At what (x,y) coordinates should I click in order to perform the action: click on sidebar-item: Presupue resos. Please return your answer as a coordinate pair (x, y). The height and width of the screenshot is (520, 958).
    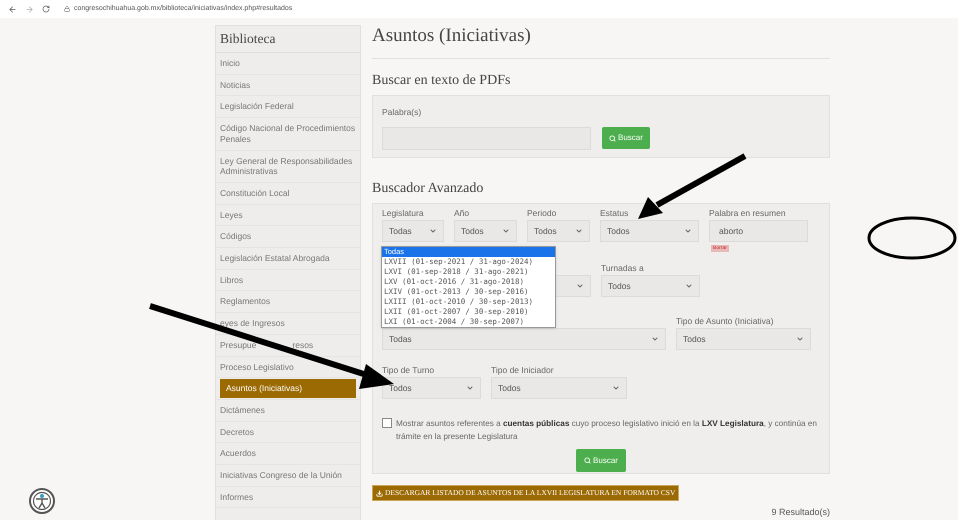
    Looking at the image, I should click on (288, 345).